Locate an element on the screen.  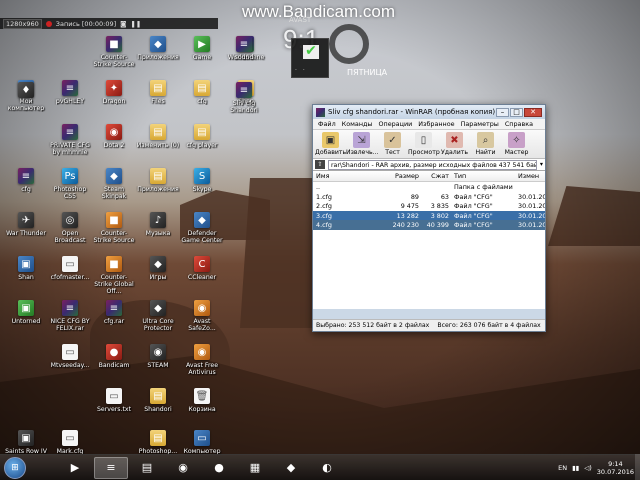
desktop-icon: ▤ cfg player is located at coordinates (202, 136).